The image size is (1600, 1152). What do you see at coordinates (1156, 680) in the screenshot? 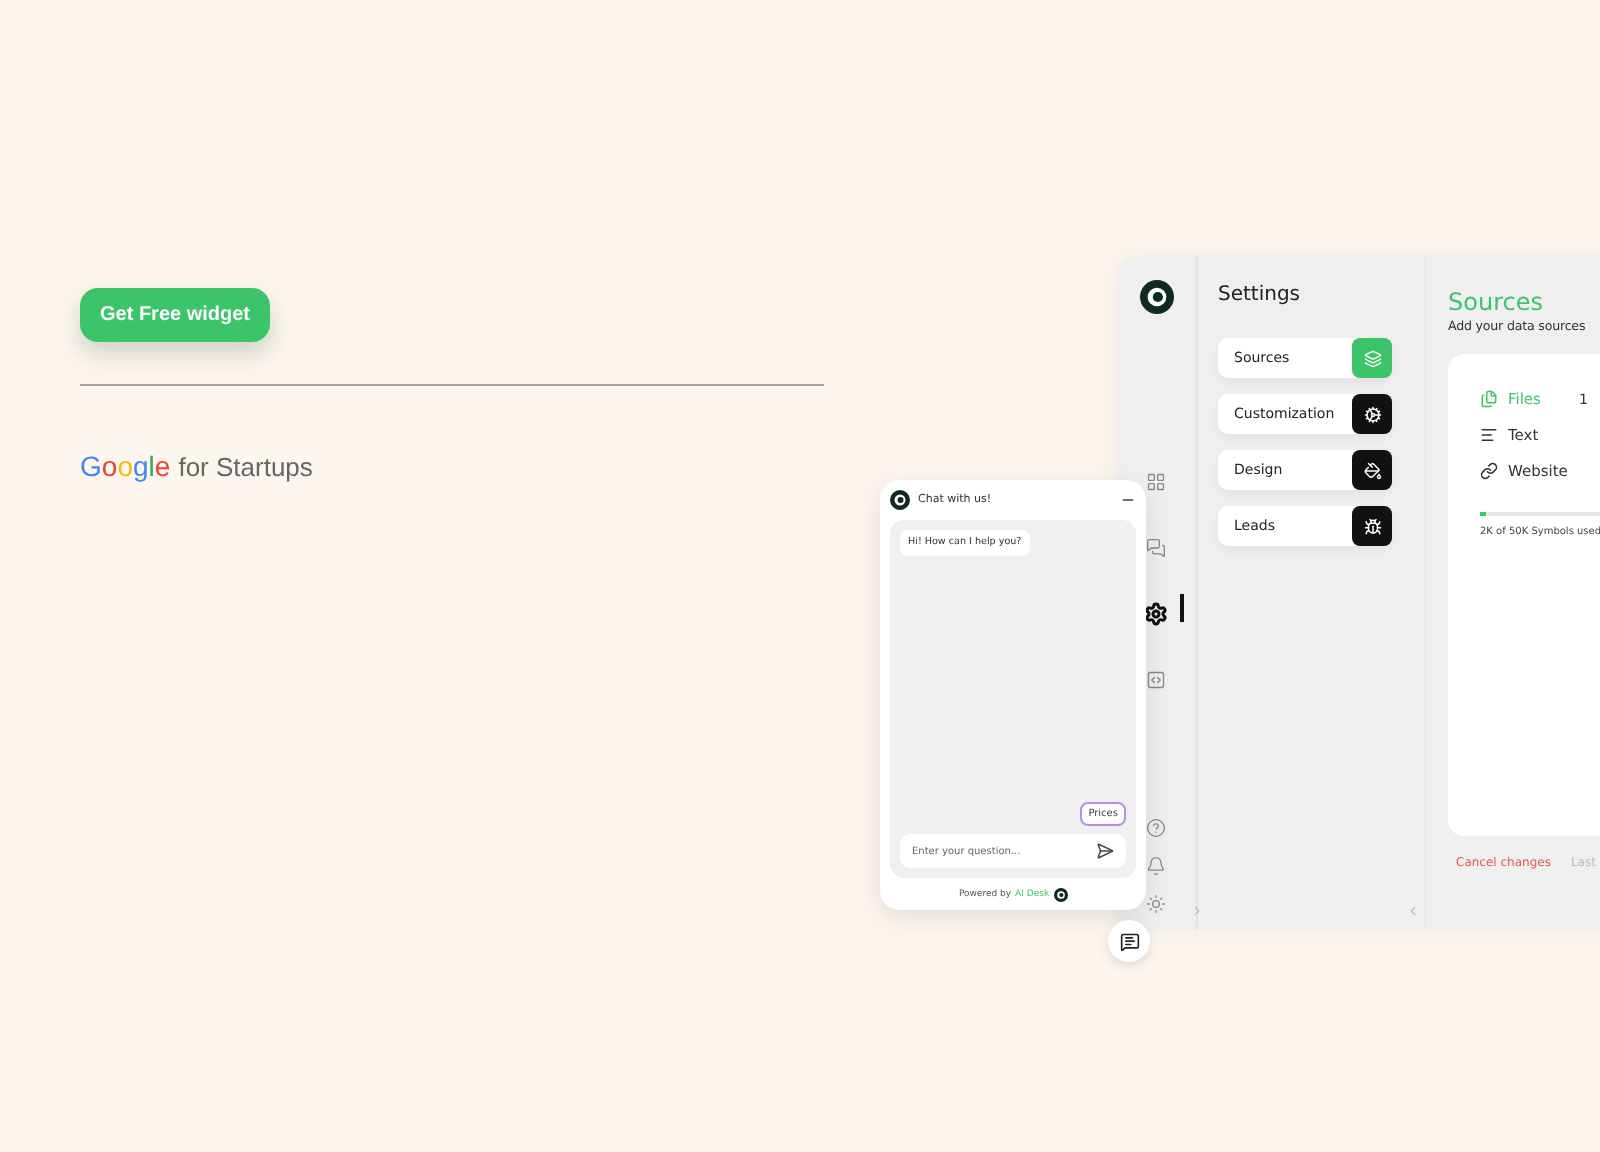
I see `code-icon` at bounding box center [1156, 680].